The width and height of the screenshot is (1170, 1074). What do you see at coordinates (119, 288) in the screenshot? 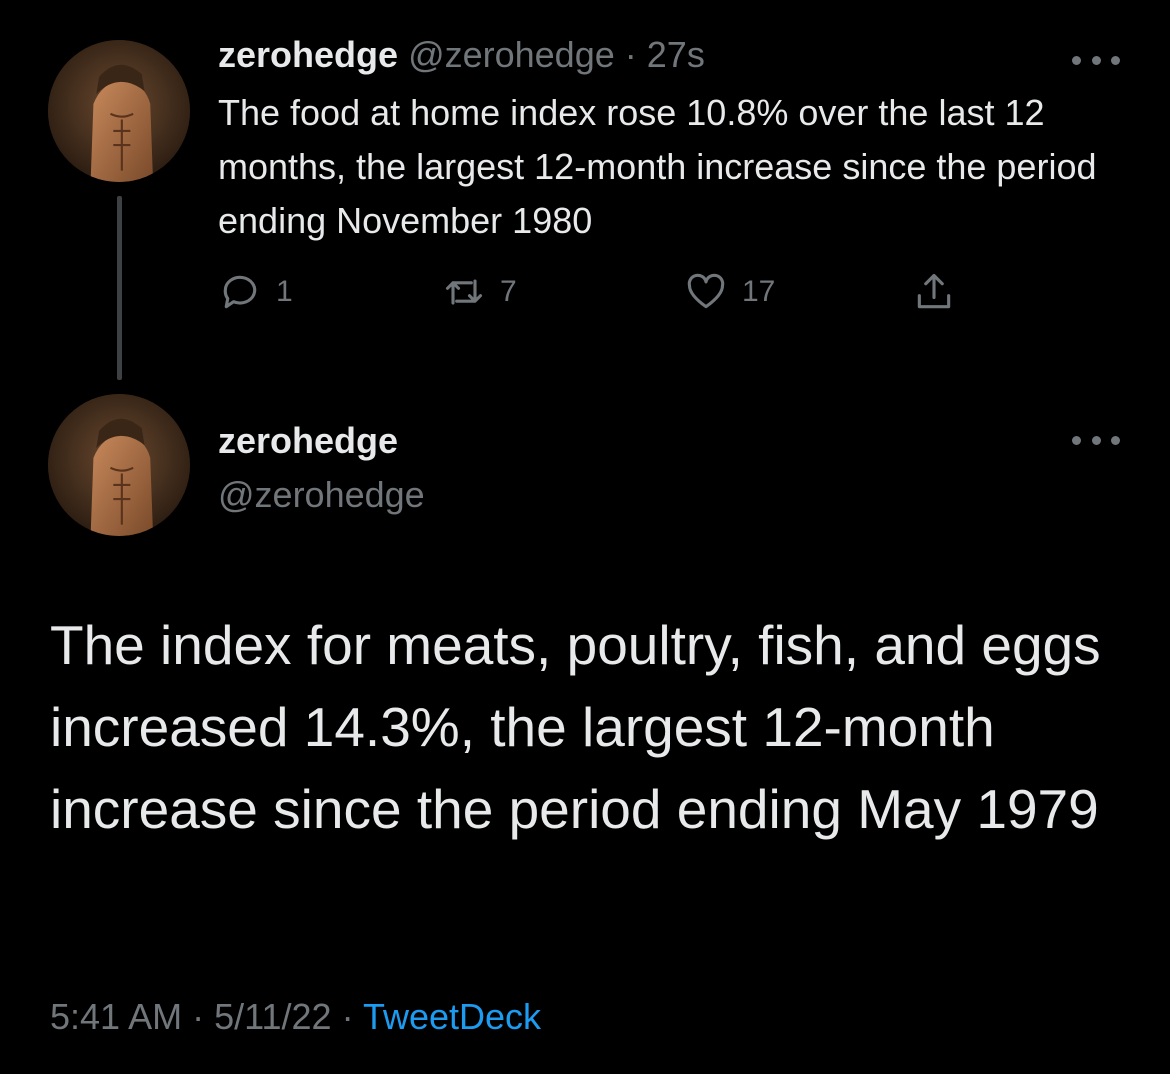
I see `thread-line` at bounding box center [119, 288].